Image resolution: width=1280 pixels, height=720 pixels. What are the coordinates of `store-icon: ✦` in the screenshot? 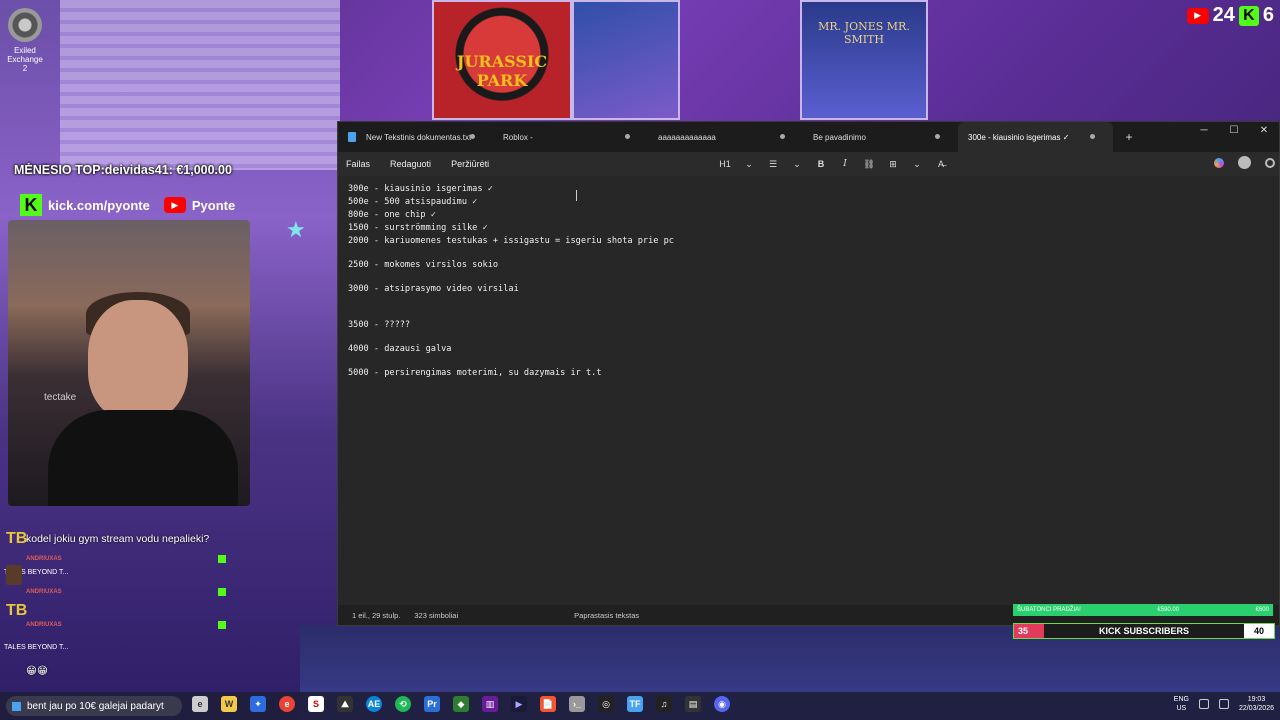 It's located at (258, 704).